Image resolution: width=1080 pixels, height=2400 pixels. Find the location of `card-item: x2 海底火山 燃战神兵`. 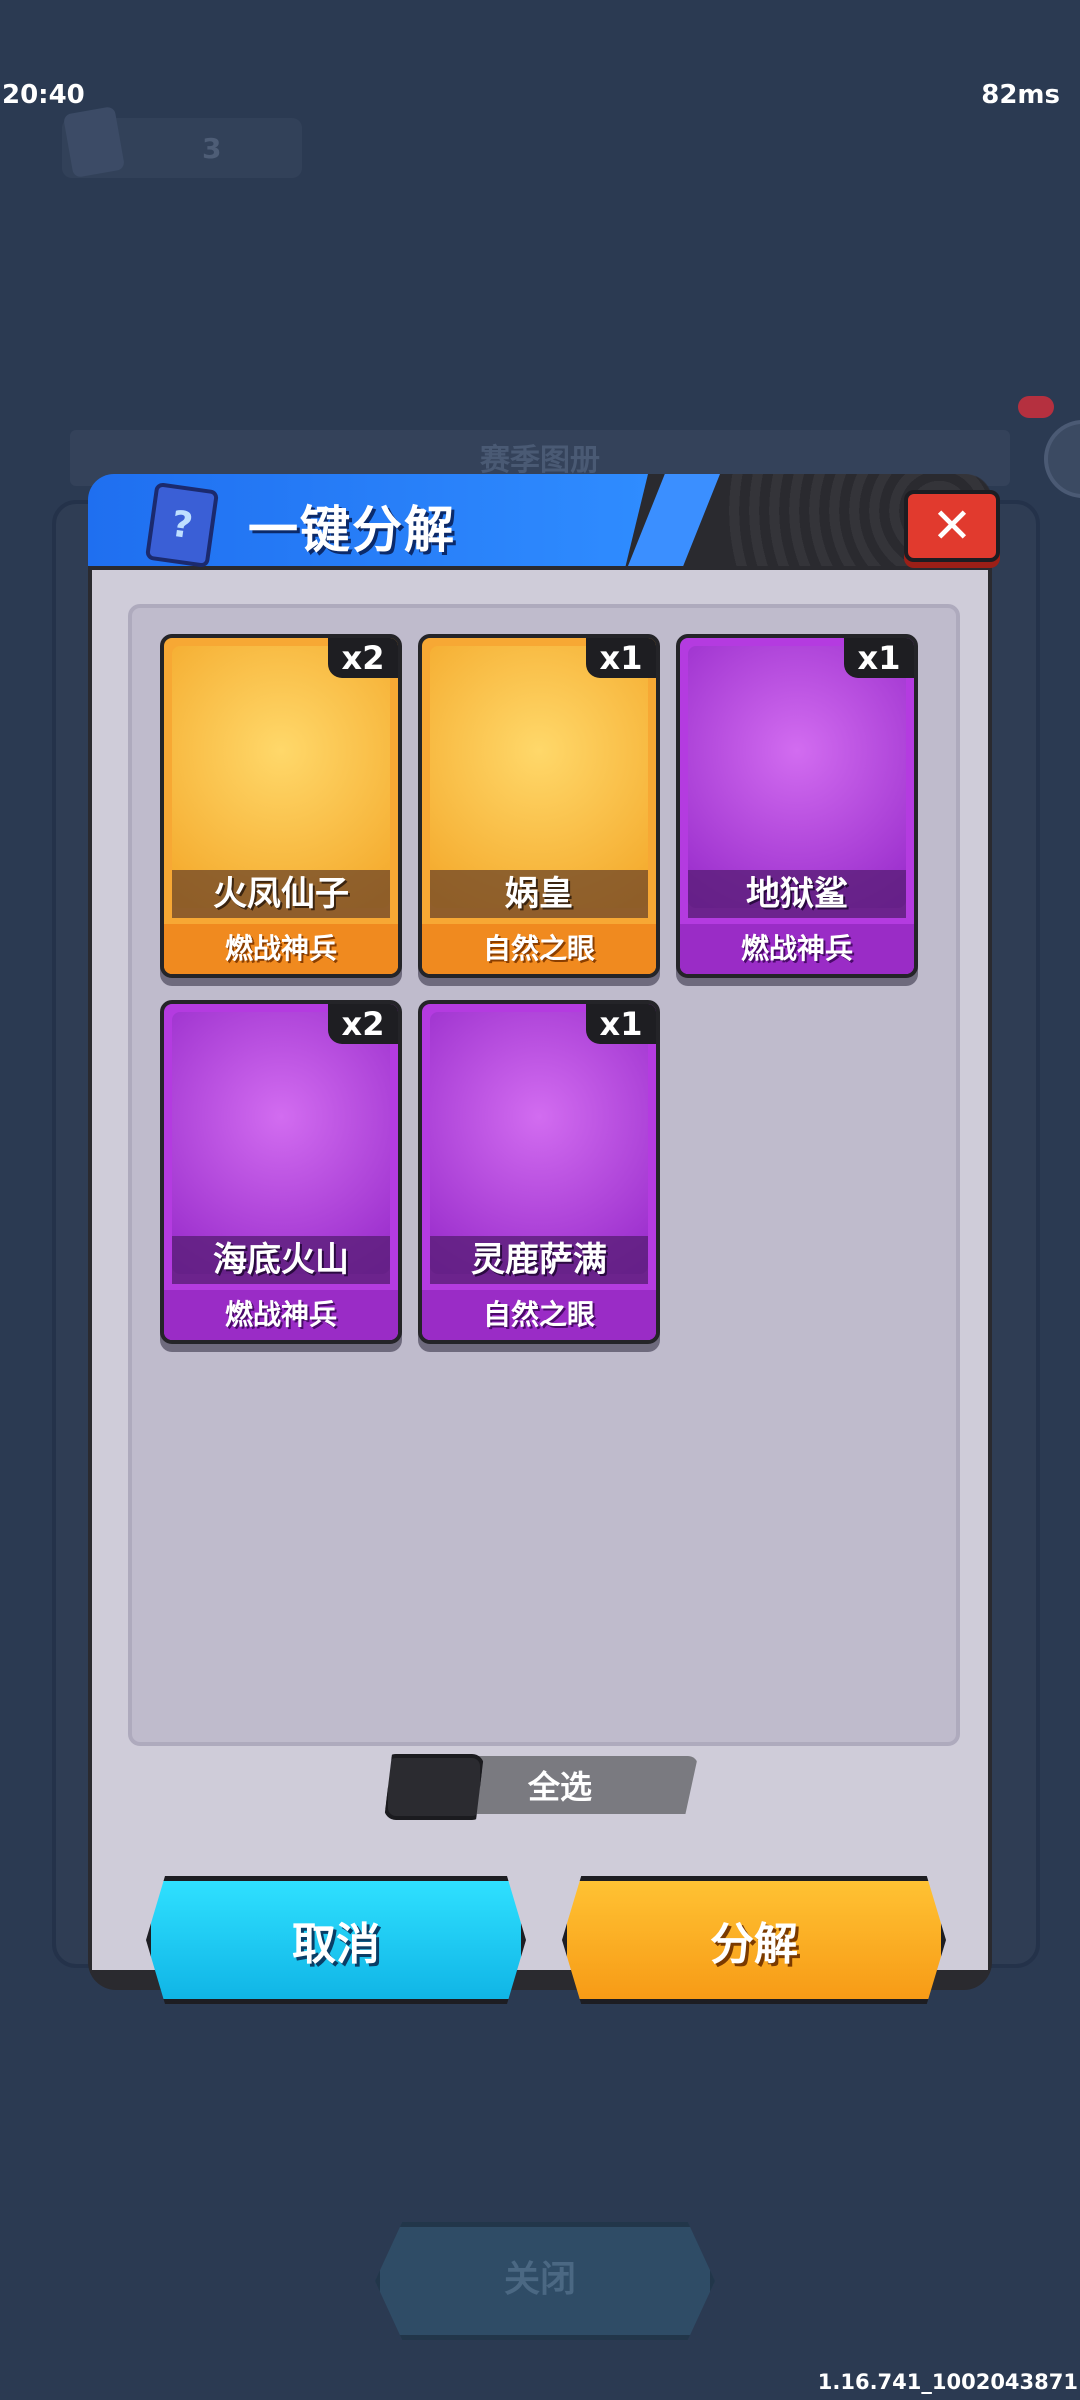

card-item: x2 海底火山 燃战神兵 is located at coordinates (281, 1172).